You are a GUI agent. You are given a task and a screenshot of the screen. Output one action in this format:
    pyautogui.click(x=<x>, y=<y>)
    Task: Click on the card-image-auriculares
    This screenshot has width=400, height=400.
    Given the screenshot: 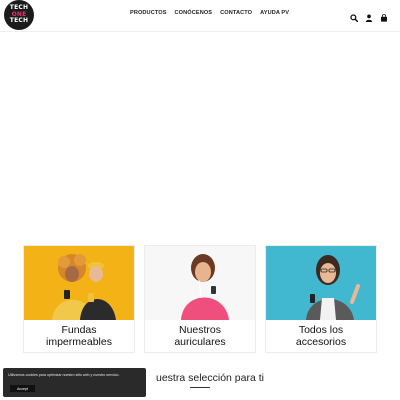 What is the action you would take?
    pyautogui.click(x=200, y=283)
    